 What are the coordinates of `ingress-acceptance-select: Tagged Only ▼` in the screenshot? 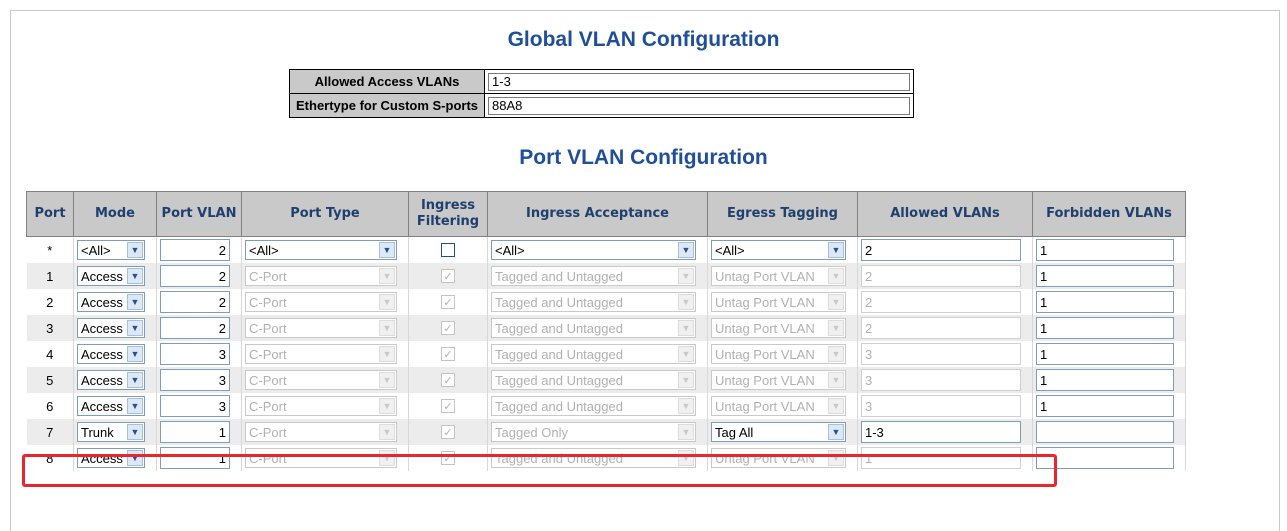 It's located at (593, 432).